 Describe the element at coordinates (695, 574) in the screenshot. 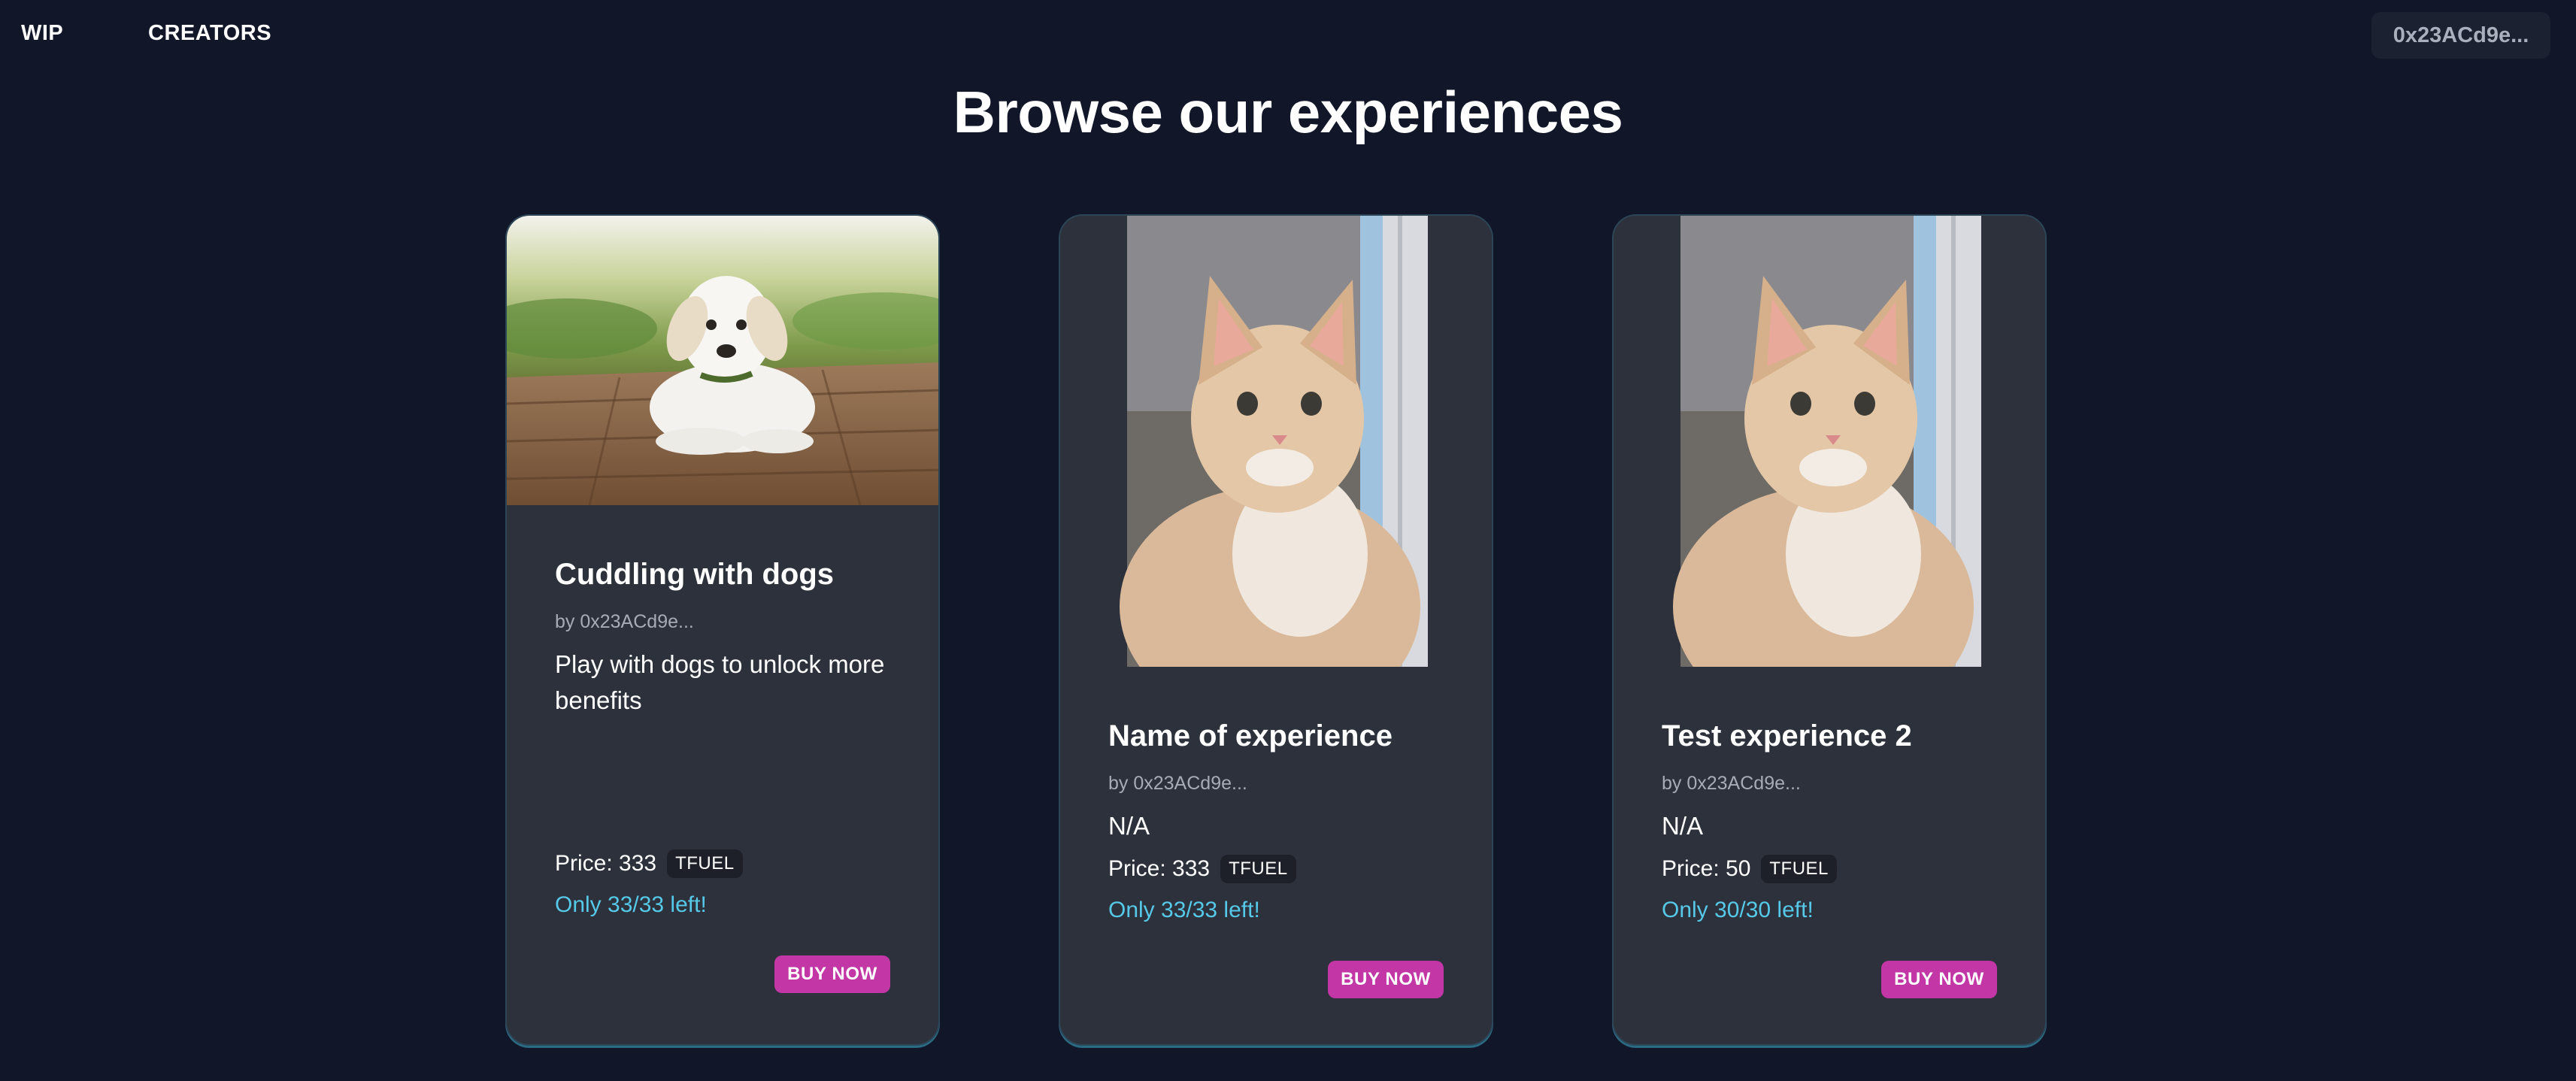

I see `experience-title: Cuddling with dogs` at that location.